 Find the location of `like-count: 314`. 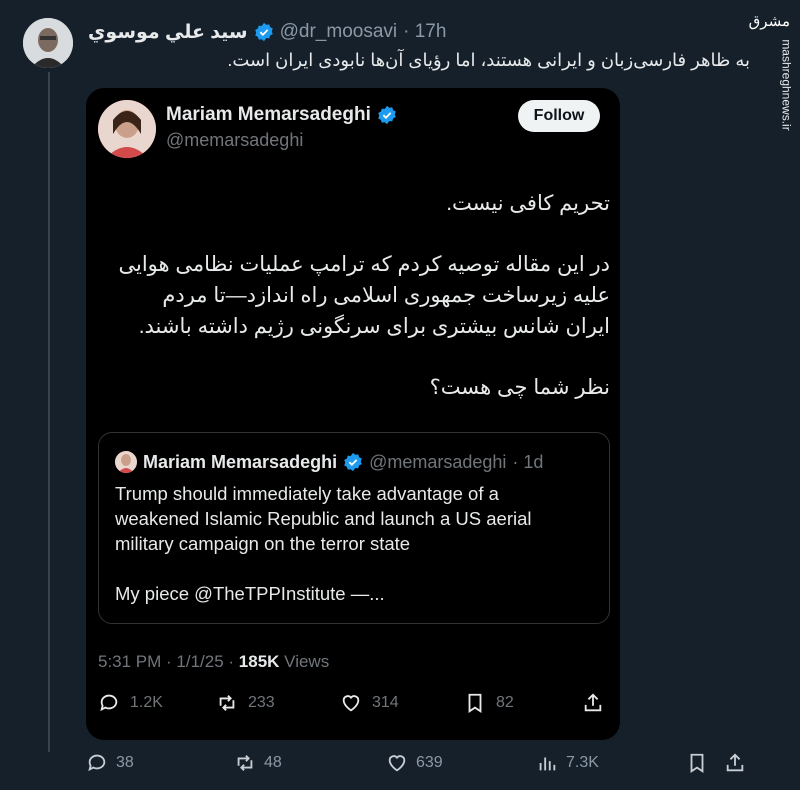

like-count: 314 is located at coordinates (385, 702).